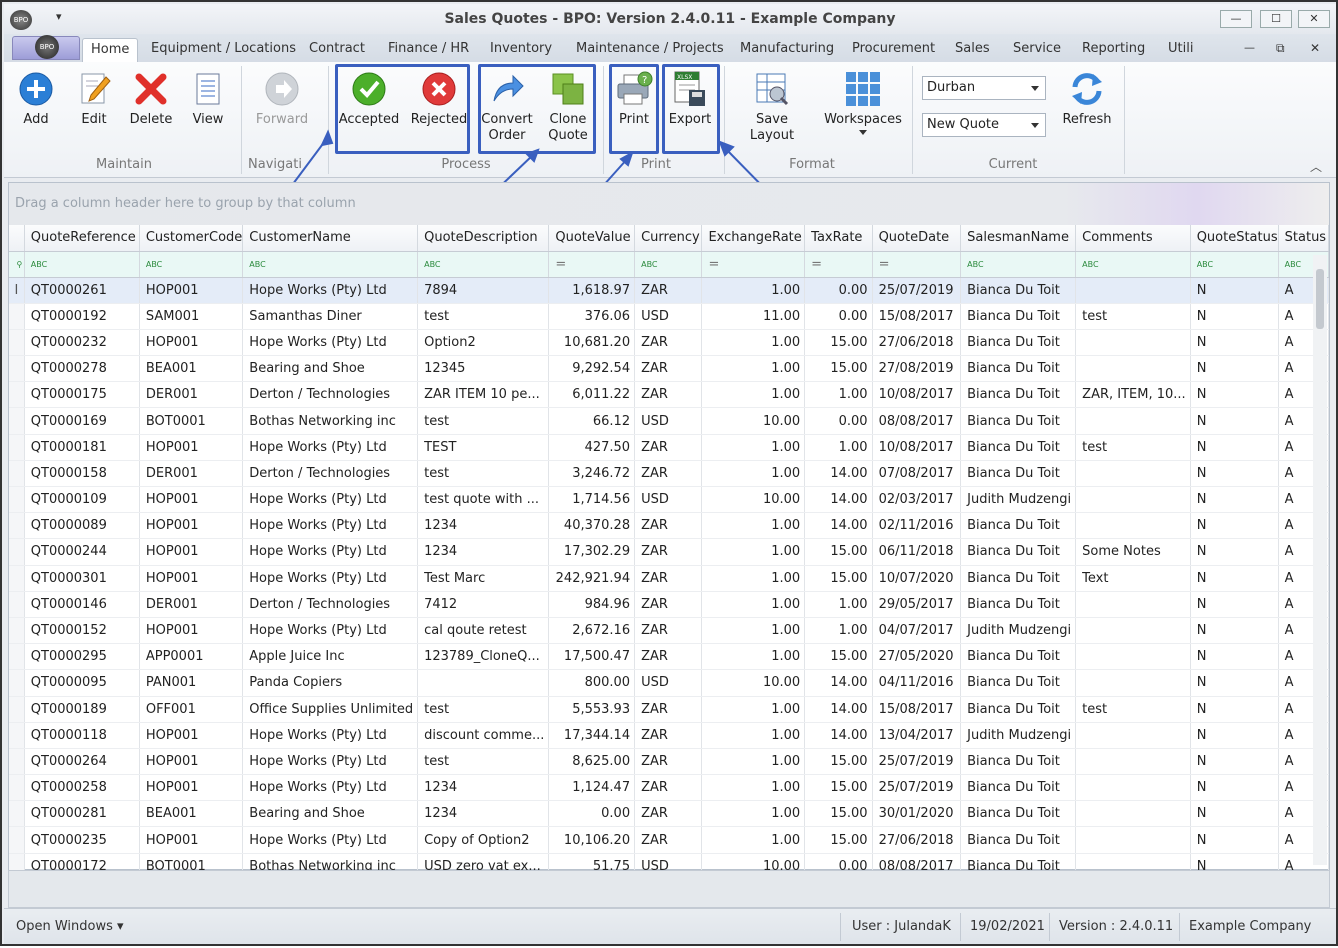 The width and height of the screenshot is (1338, 948). What do you see at coordinates (1018, 238) in the screenshot?
I see `column-header: SalesmanName` at bounding box center [1018, 238].